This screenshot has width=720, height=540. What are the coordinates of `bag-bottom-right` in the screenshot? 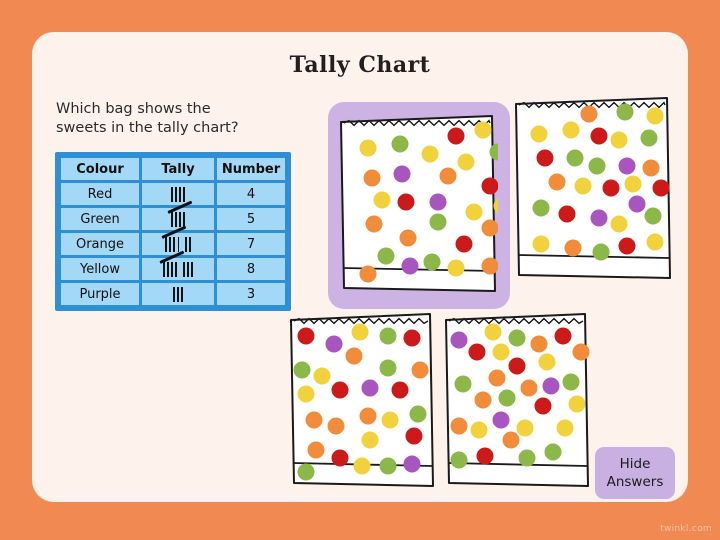 It's located at (517, 399).